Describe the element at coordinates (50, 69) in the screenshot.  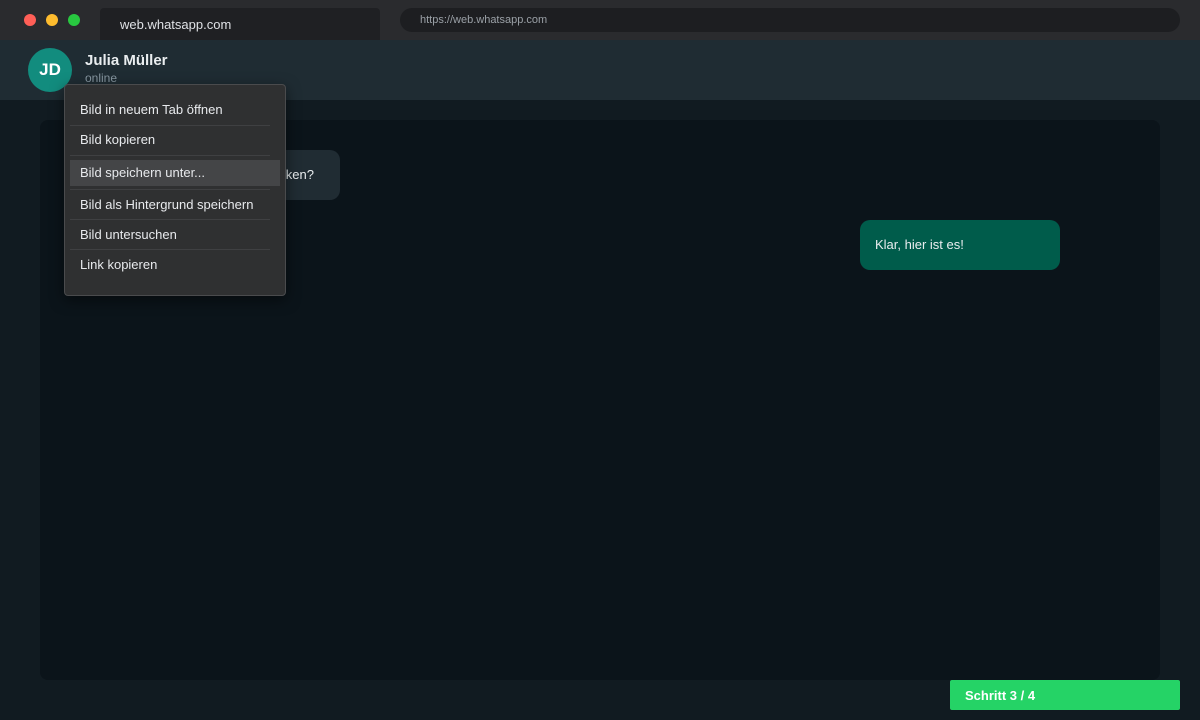
I see `avatar-initials: JD` at that location.